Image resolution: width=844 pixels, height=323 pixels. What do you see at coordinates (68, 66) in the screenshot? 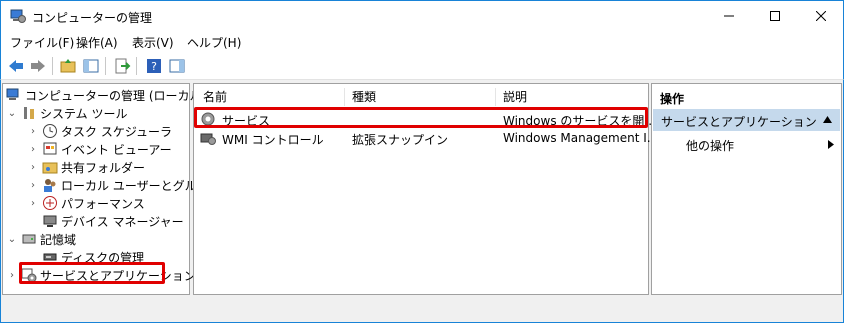
I see `up-folder-icon` at bounding box center [68, 66].